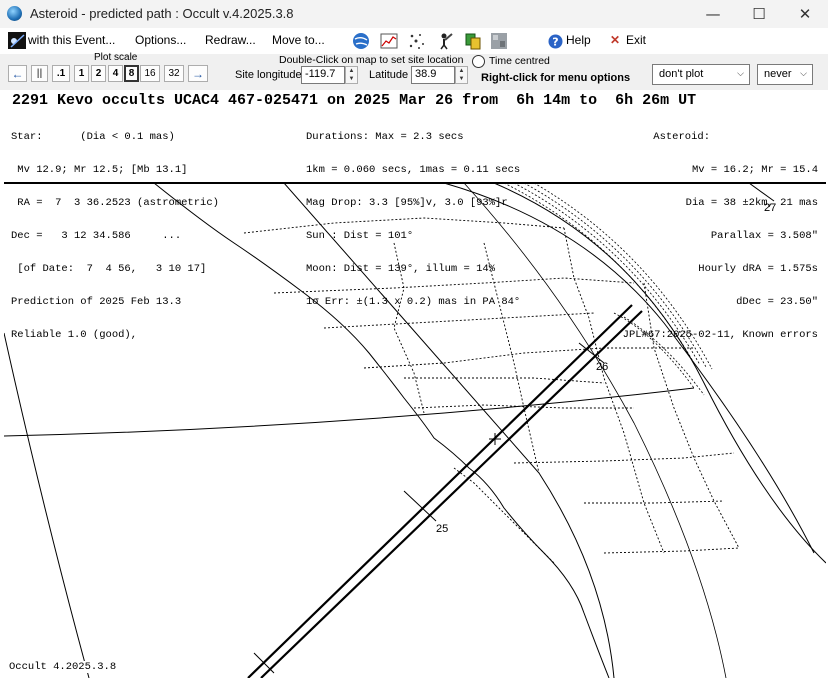 This screenshot has width=828, height=678. Describe the element at coordinates (131, 73) in the screenshot. I see `scale-8-button: 8` at that location.